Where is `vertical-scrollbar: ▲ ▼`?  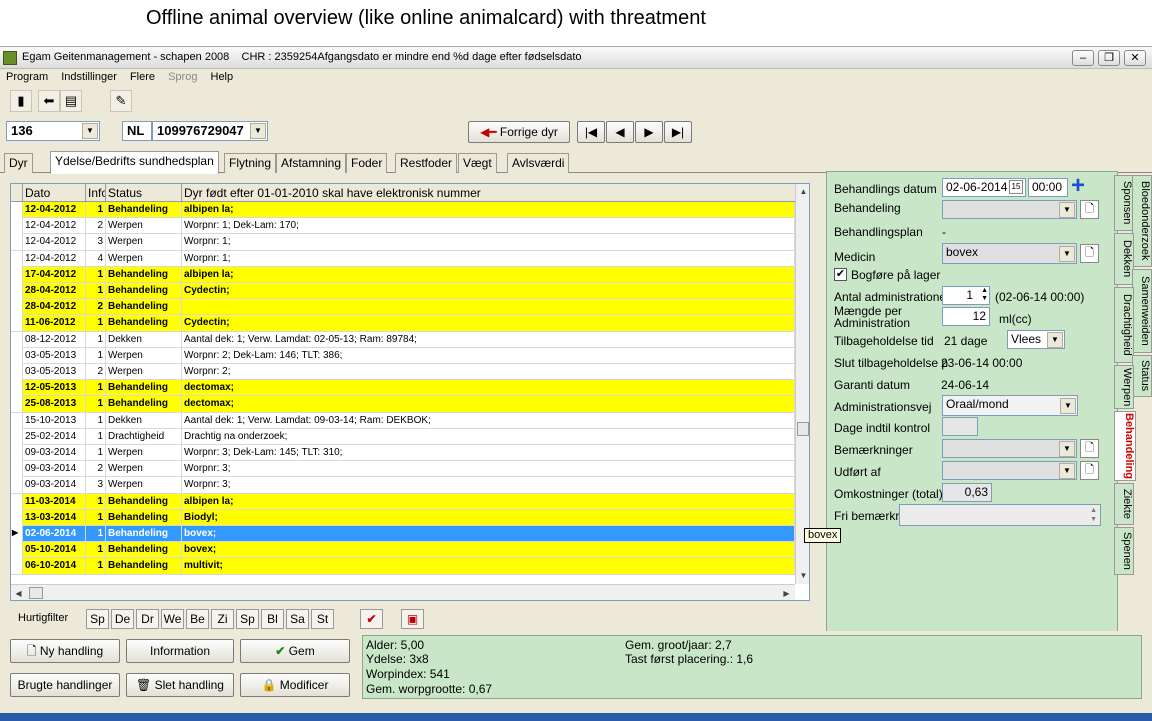
vertical-scrollbar: ▲ ▼ is located at coordinates (802, 384).